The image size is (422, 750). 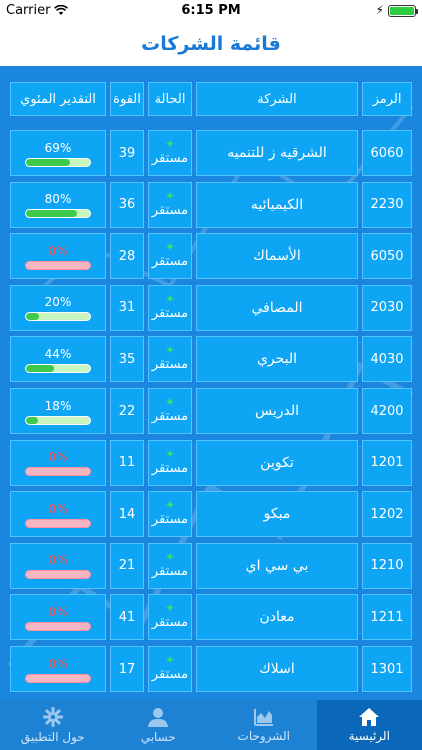 I want to click on table-row: 1202 مبكو ✦ مستقر 14 0%, so click(x=211, y=514).